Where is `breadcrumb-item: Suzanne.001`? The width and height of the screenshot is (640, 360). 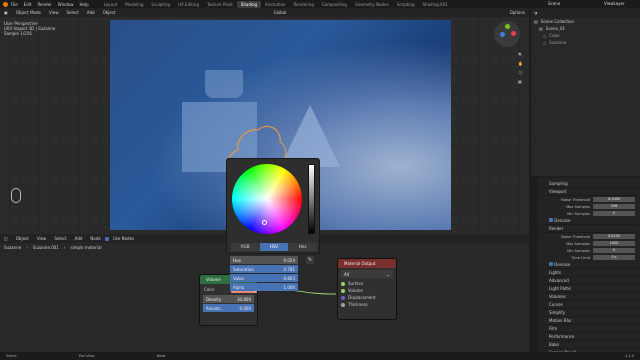 breadcrumb-item: Suzanne.001 is located at coordinates (46, 247).